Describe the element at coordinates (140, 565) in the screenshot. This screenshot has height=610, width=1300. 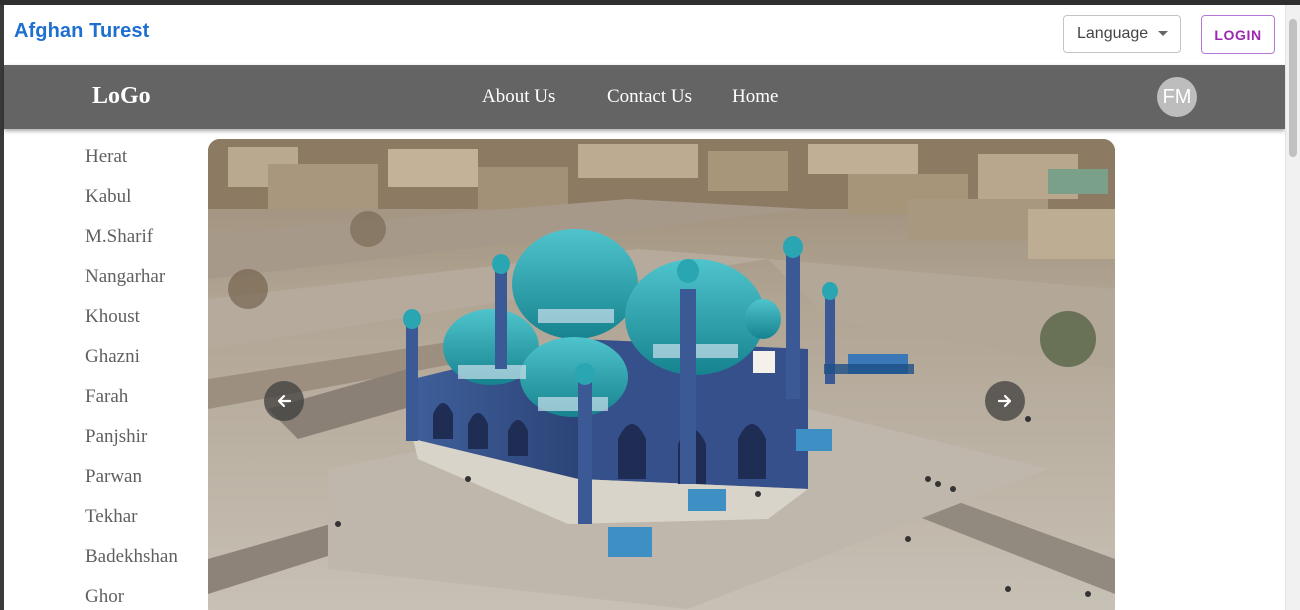
I see `sidebar-item-badekhshan: Badekhshan` at that location.